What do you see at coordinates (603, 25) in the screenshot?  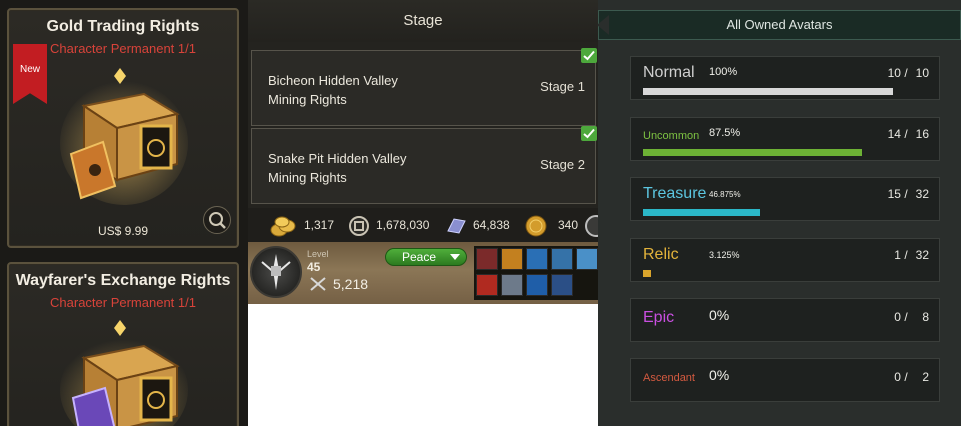 I see `header-notch` at bounding box center [603, 25].